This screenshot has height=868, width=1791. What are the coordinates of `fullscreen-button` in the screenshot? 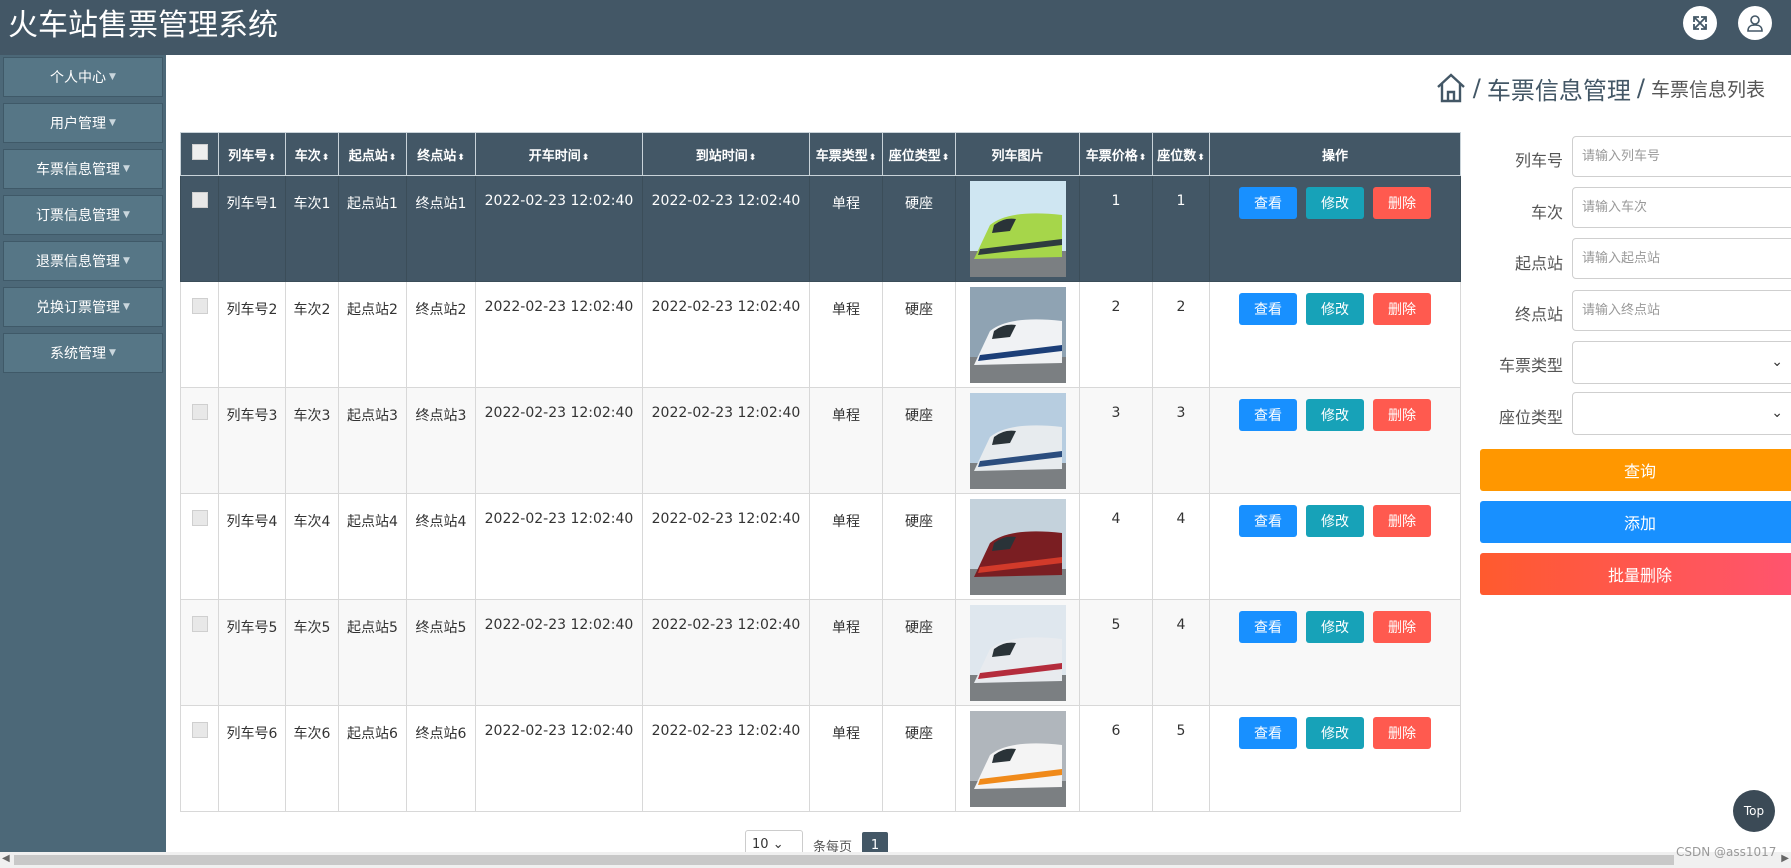 It's located at (1700, 23).